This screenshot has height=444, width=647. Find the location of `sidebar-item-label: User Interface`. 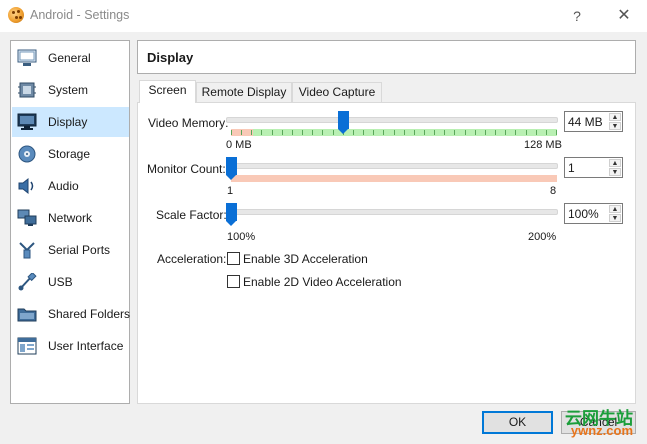

sidebar-item-label: User Interface is located at coordinates (86, 346).